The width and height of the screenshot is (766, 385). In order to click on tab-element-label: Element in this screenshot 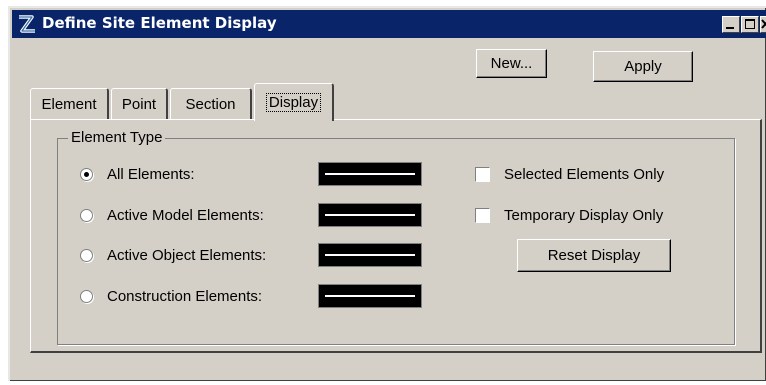, I will do `click(69, 104)`.